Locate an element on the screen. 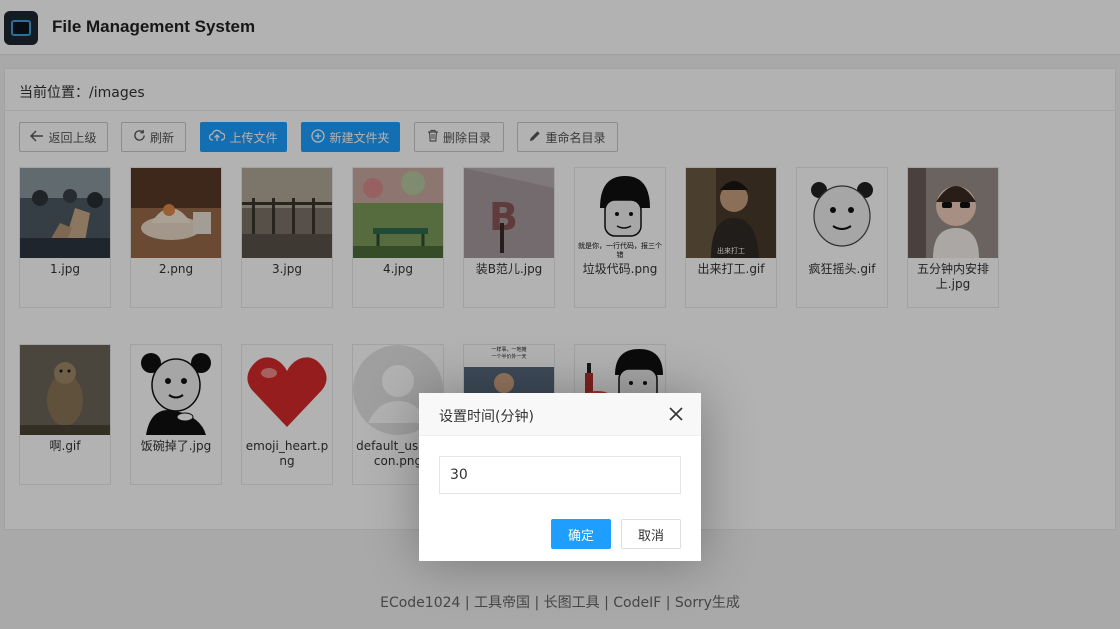  confirm-button: 确定 is located at coordinates (581, 534).